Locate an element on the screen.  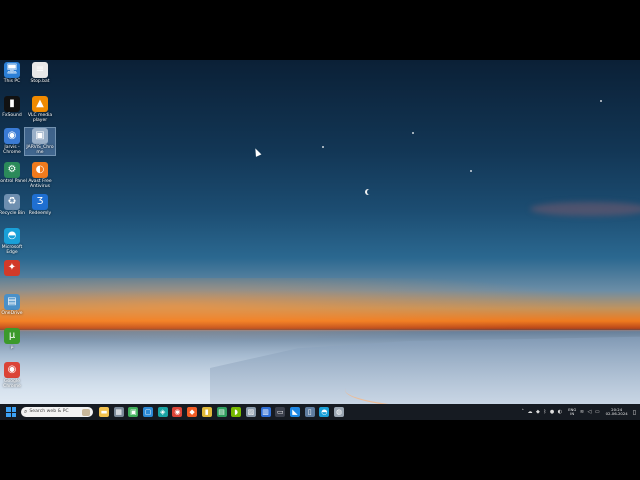
search-highlight-icon is located at coordinates (86, 412).